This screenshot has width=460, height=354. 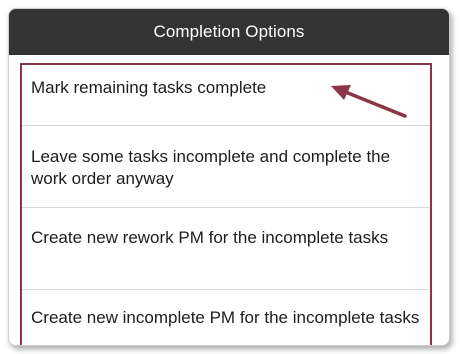 I want to click on pointer-arrow-icon, so click(x=369, y=101).